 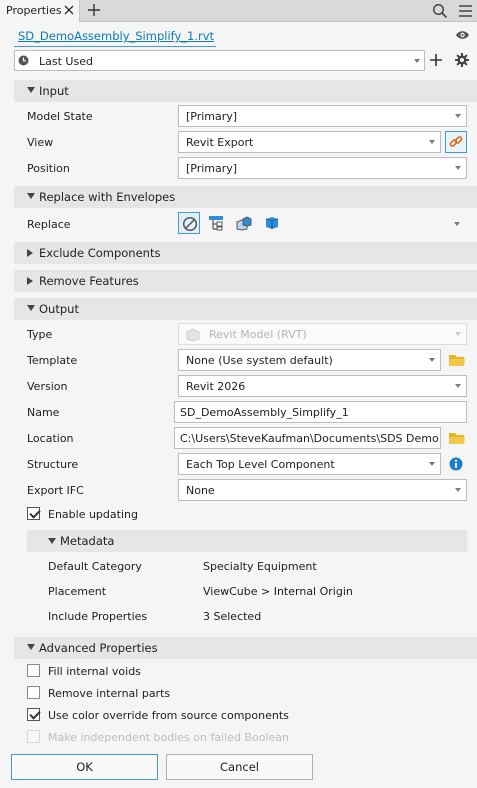 I want to click on replace-single-box-button, so click(x=272, y=223).